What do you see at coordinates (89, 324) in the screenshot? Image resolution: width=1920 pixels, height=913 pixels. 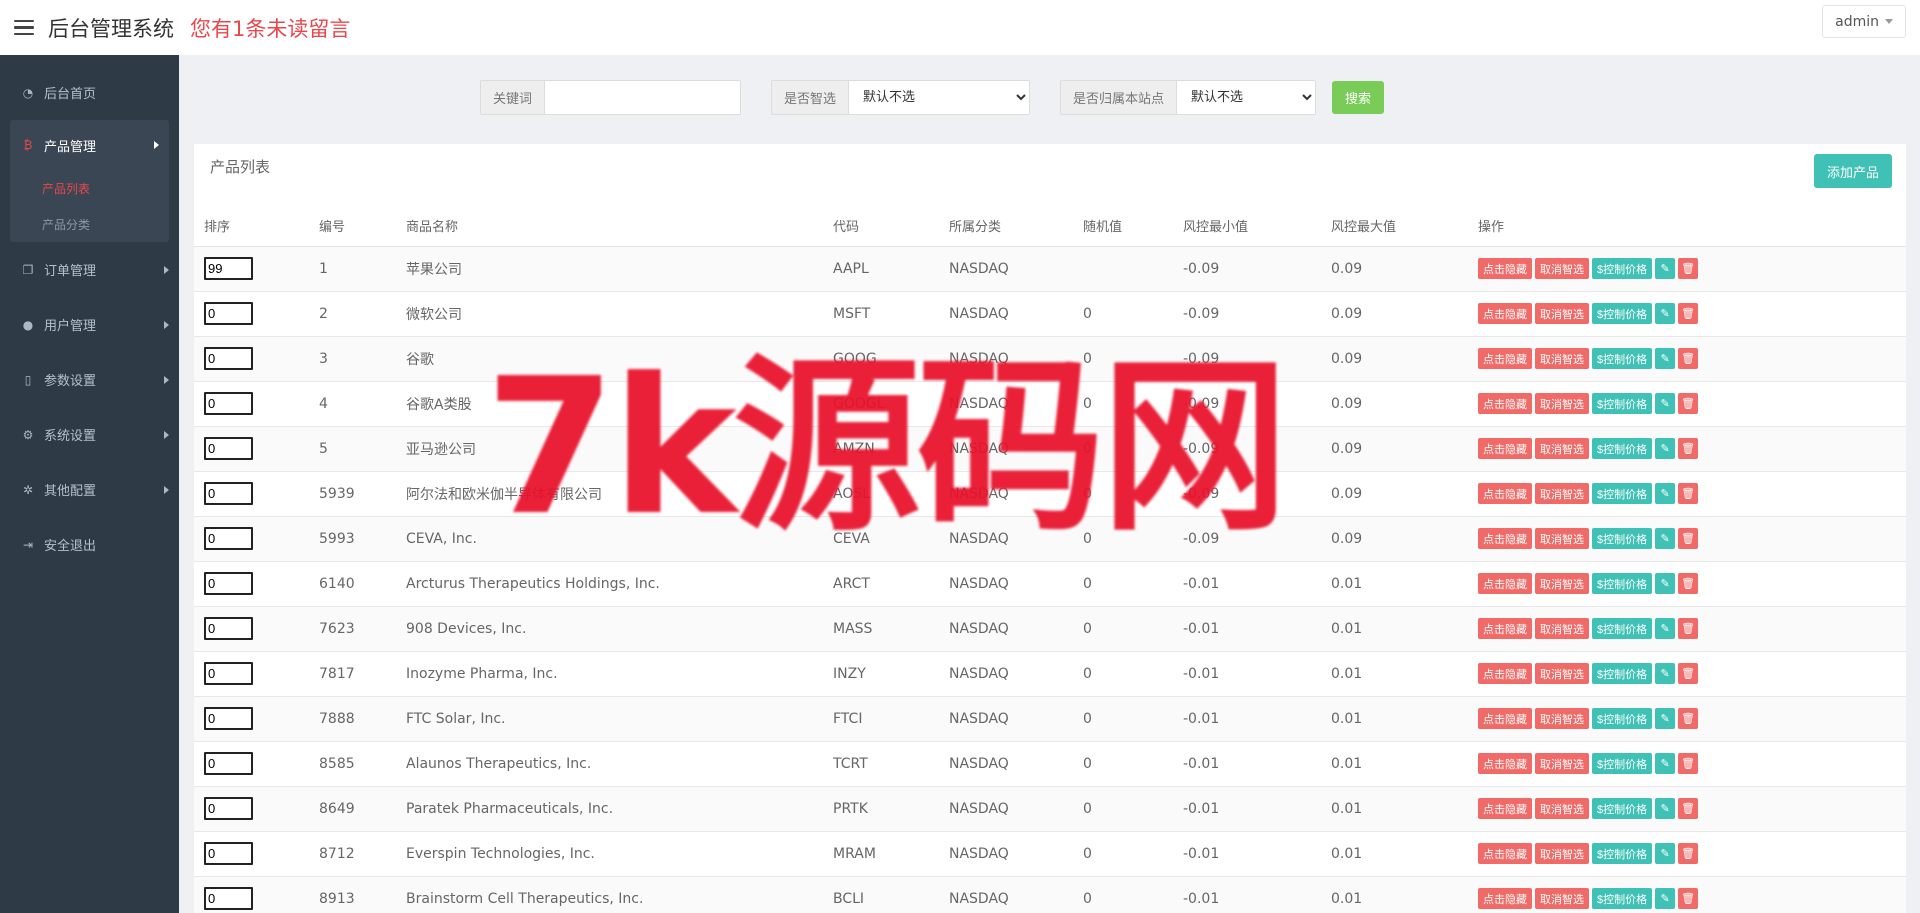 I see `sidebar-item-users: ● 用户管理` at bounding box center [89, 324].